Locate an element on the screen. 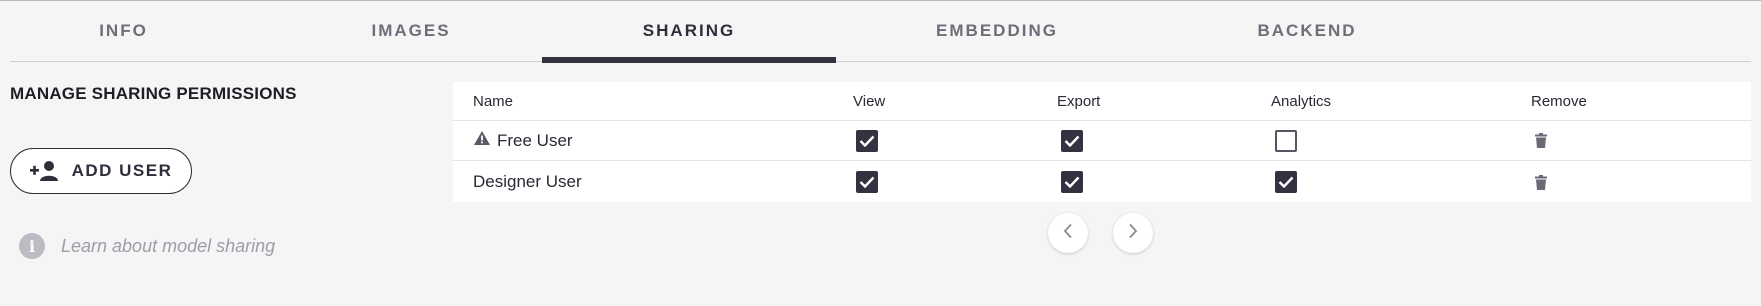 The height and width of the screenshot is (306, 1761). chevron-left-icon is located at coordinates (1068, 233).